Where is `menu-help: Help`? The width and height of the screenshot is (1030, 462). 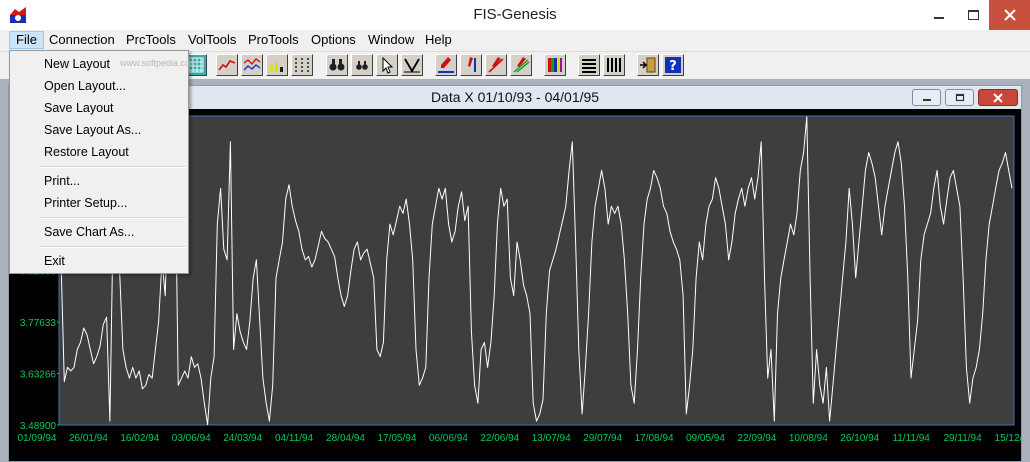
menu-help: Help is located at coordinates (438, 40).